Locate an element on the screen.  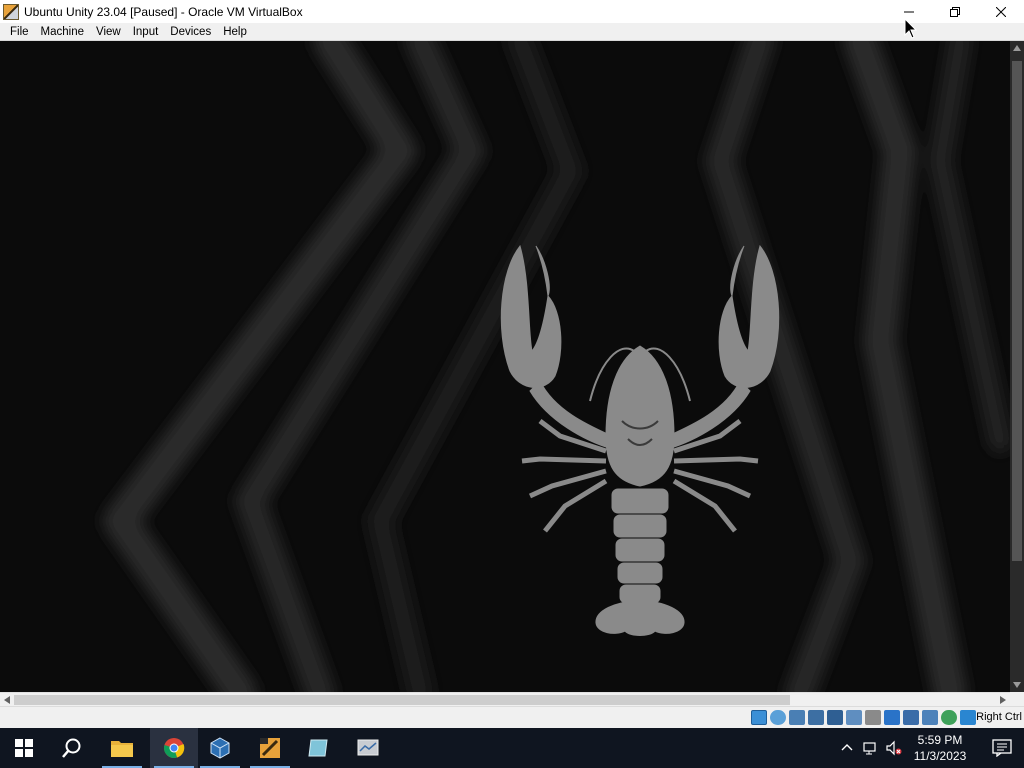
app-icon-blue is located at coordinates (318, 748).